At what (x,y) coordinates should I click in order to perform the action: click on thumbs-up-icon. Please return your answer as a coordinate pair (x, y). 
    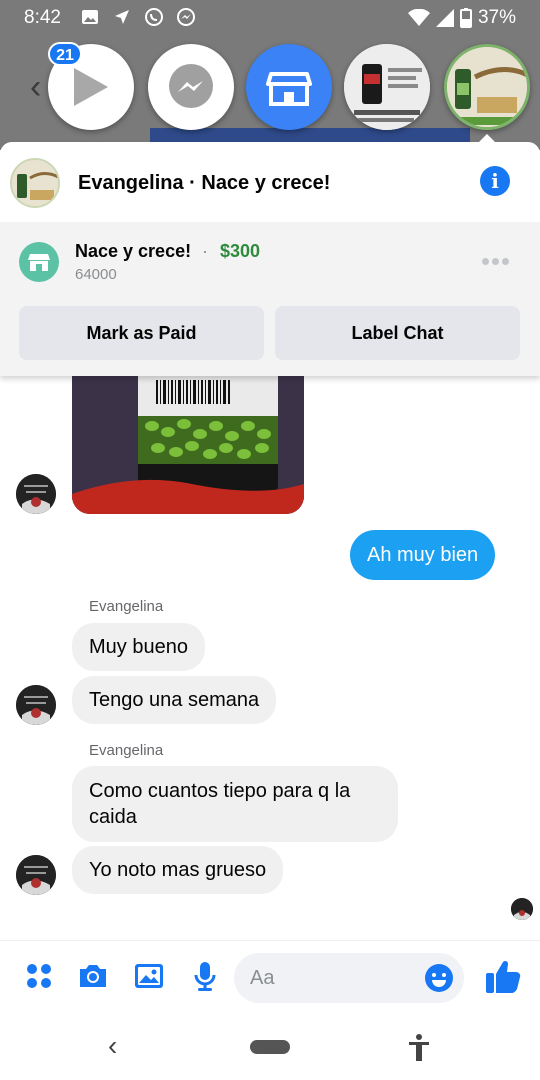
    Looking at the image, I should click on (503, 976).